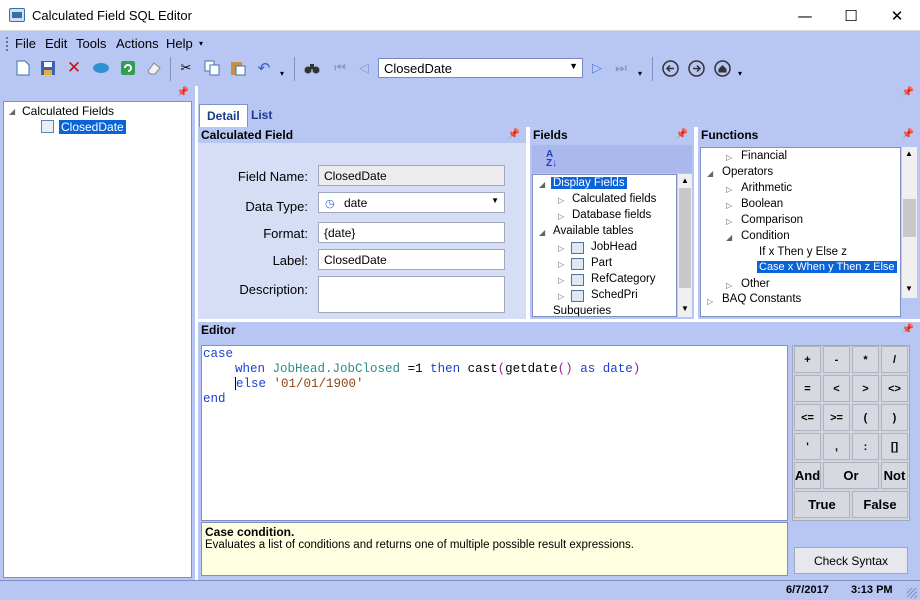 This screenshot has width=920, height=600. What do you see at coordinates (56, 43) in the screenshot?
I see `menu-edit: Edit` at bounding box center [56, 43].